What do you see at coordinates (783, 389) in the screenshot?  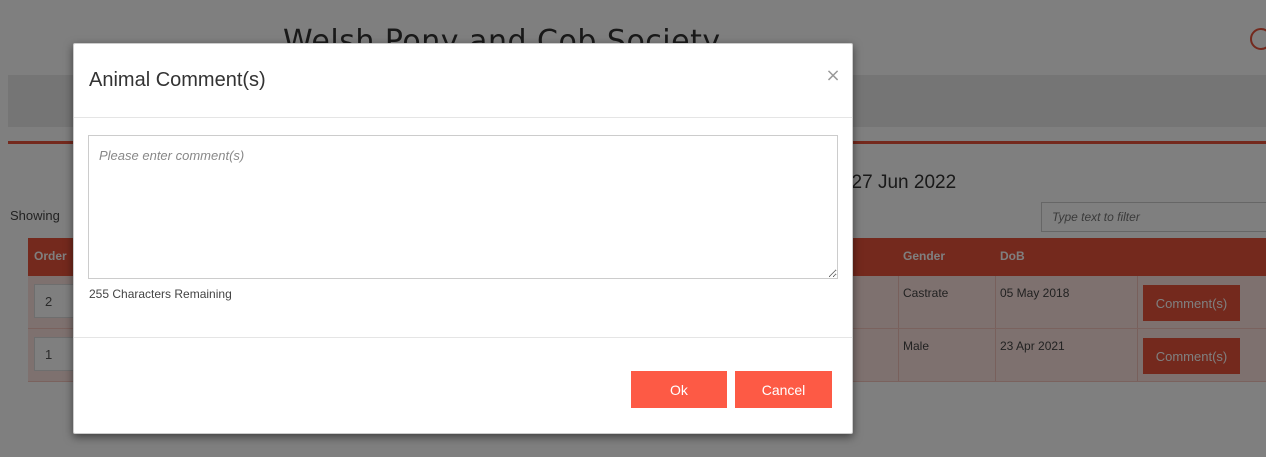 I see `cancel-button: Cancel` at bounding box center [783, 389].